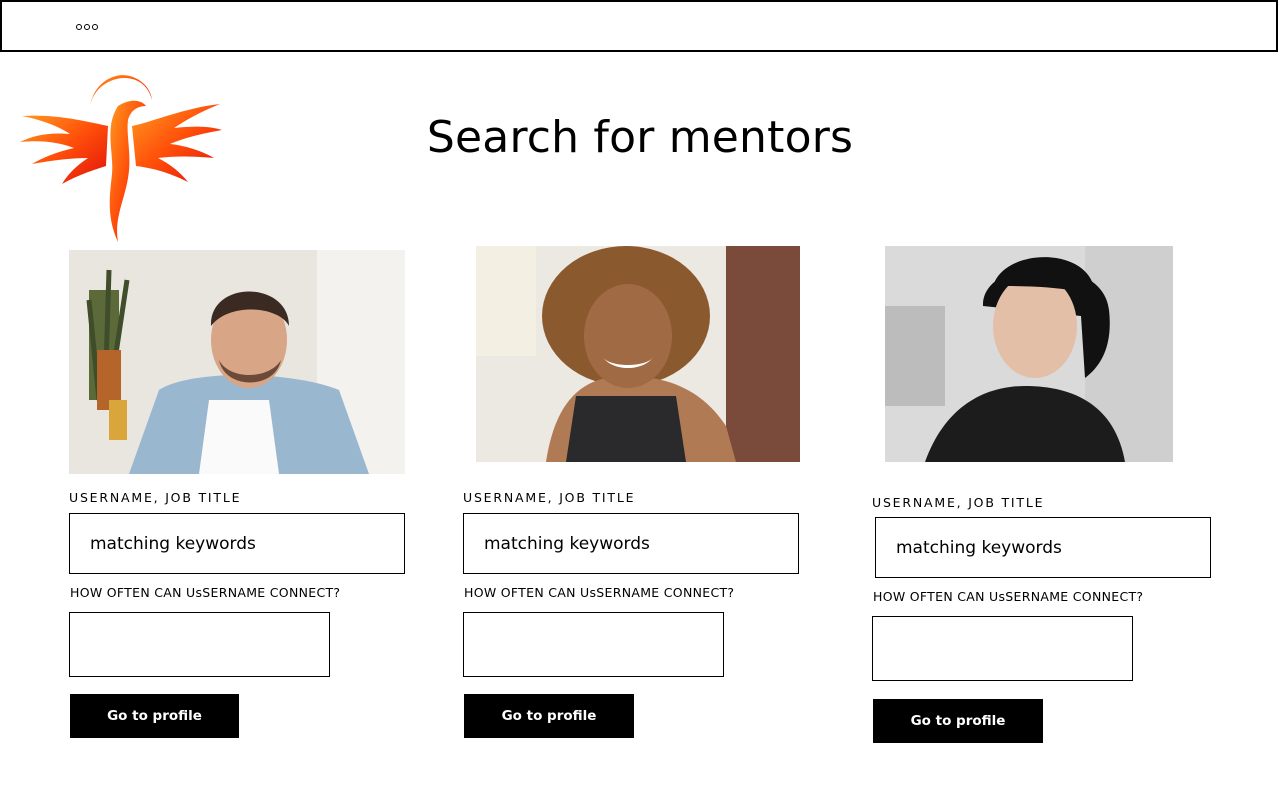 The image size is (1280, 800). I want to click on window-top-bar, so click(639, 26).